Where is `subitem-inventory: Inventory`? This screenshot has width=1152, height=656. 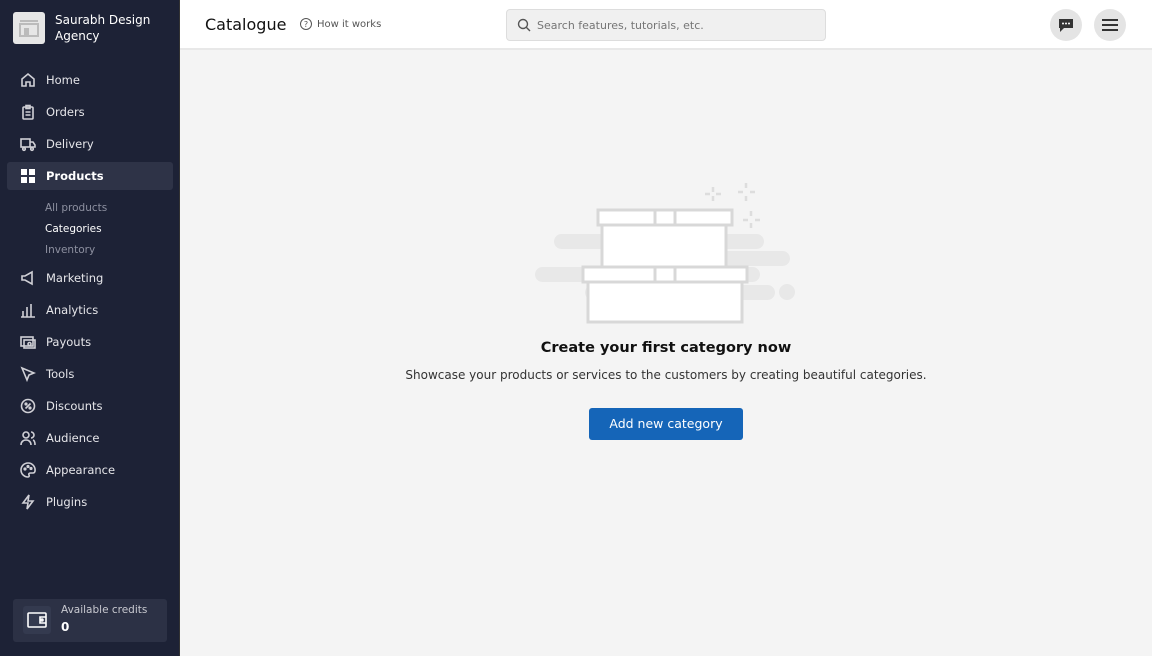
subitem-inventory: Inventory is located at coordinates (70, 250).